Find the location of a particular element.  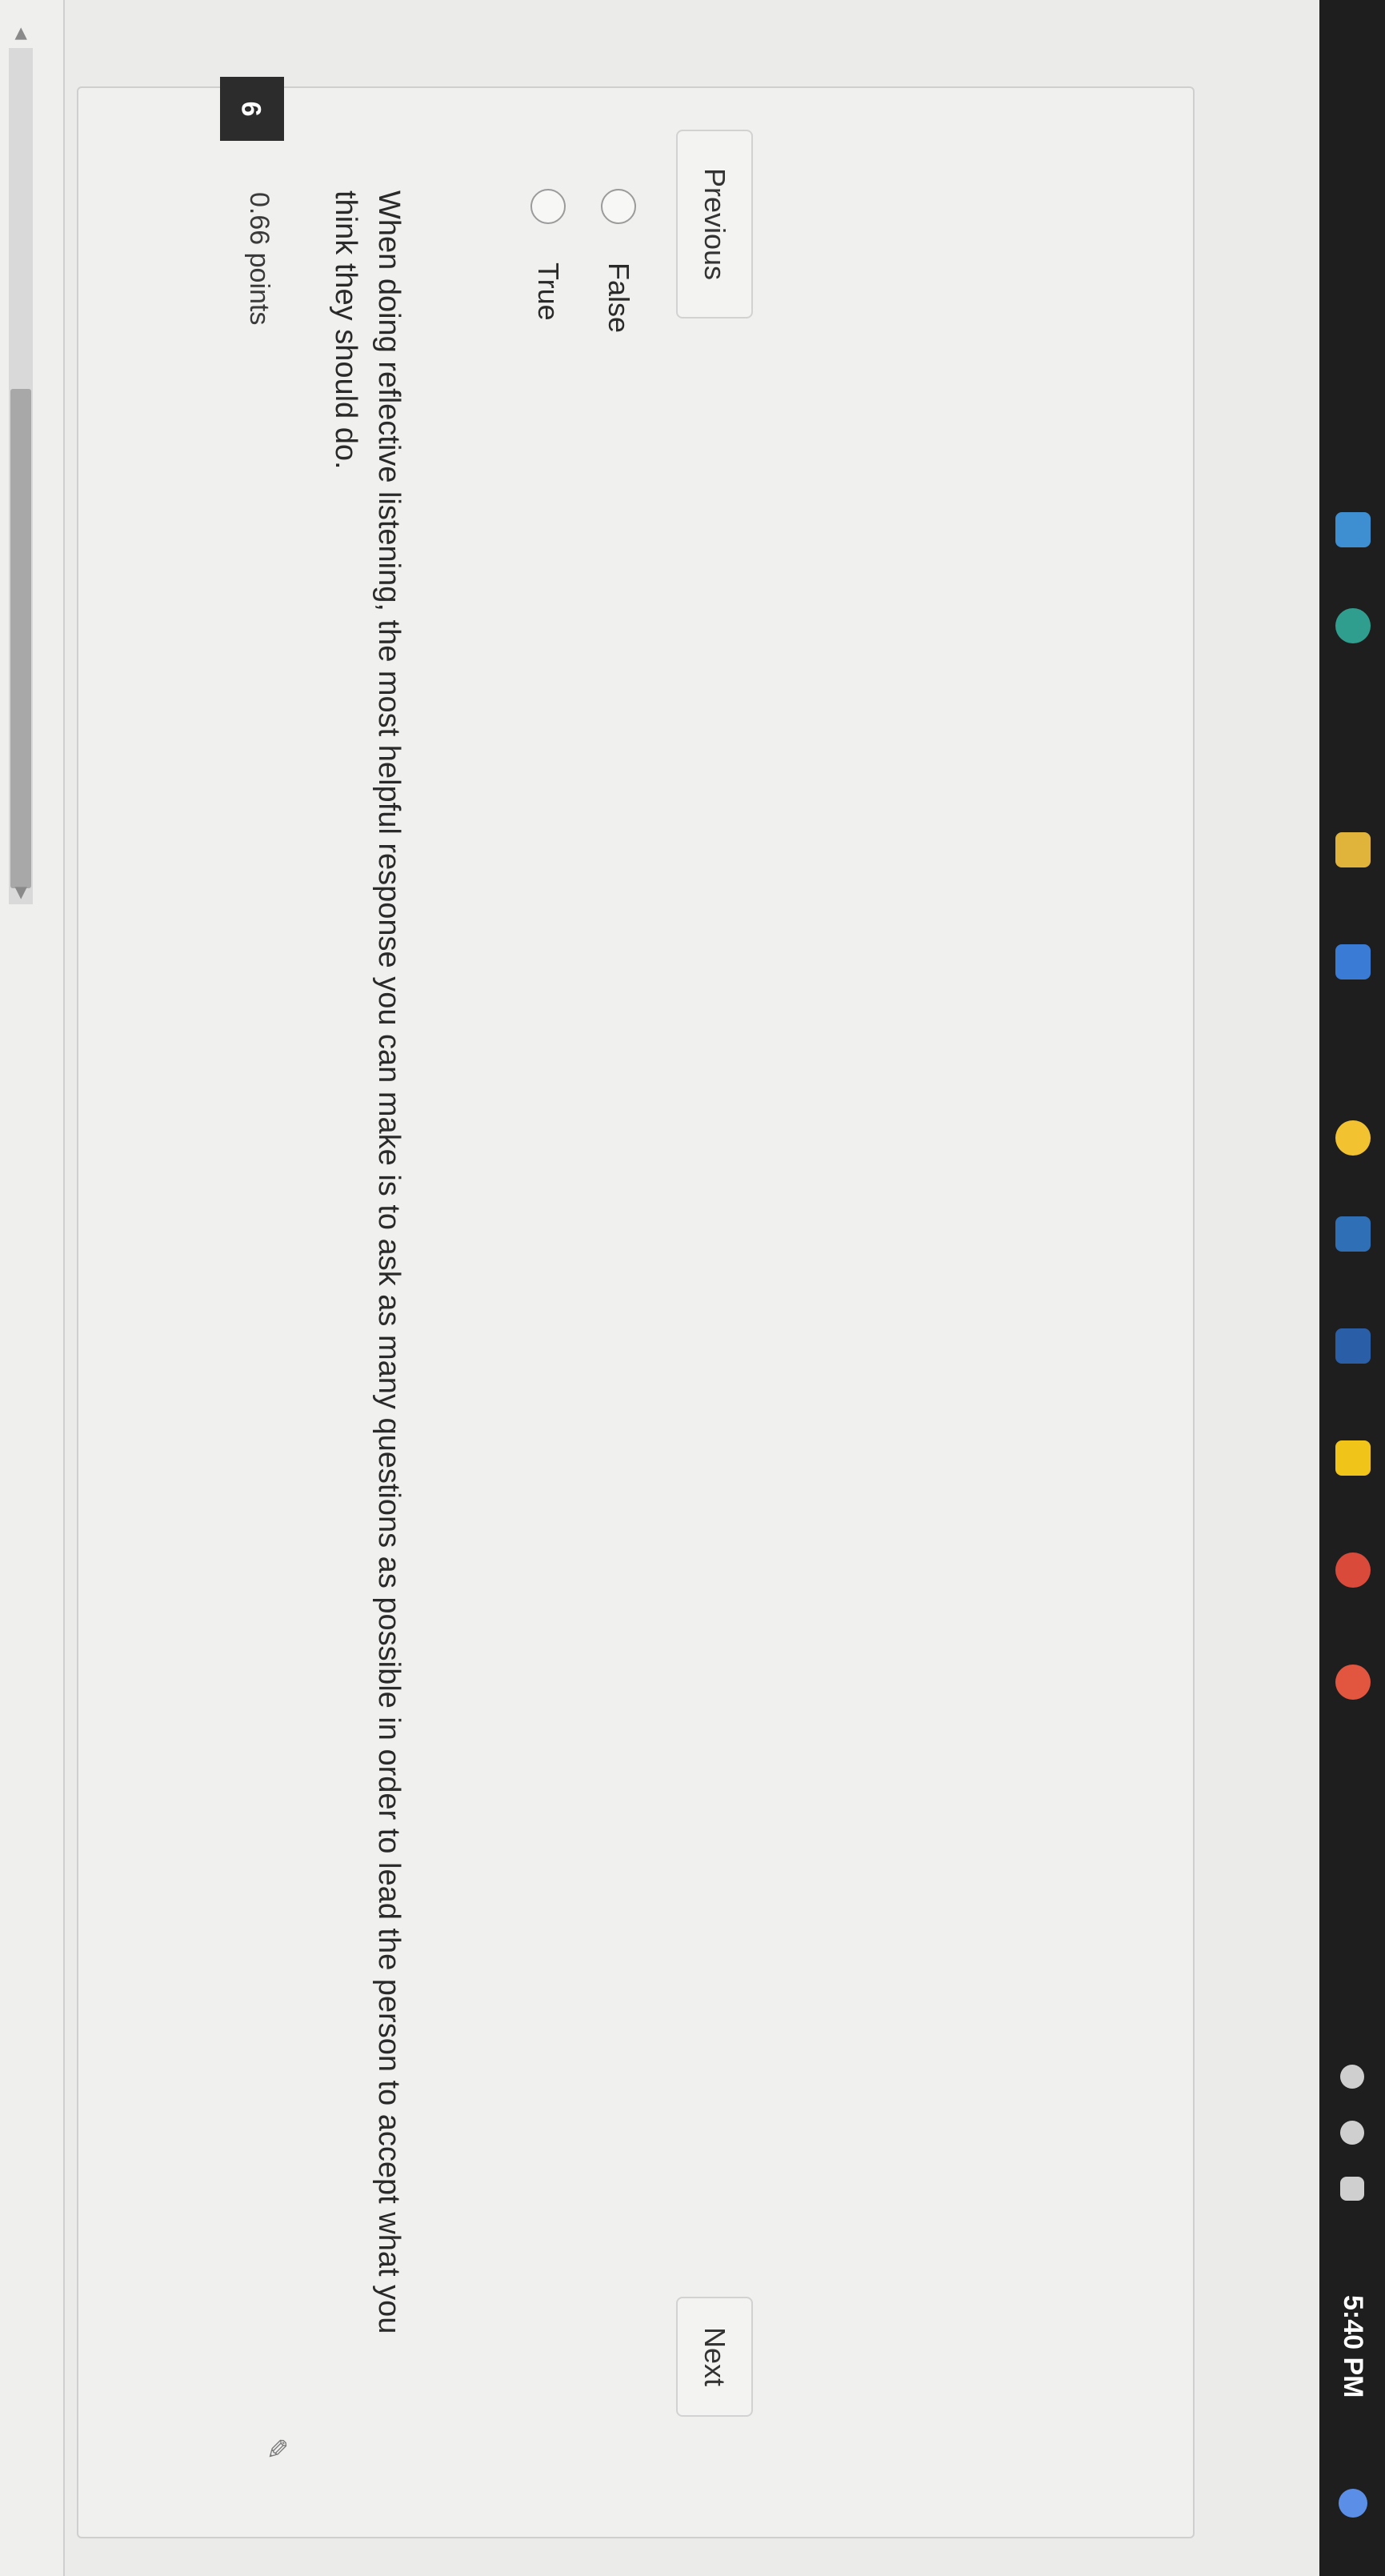

notifications-icon is located at coordinates (1353, 2503).